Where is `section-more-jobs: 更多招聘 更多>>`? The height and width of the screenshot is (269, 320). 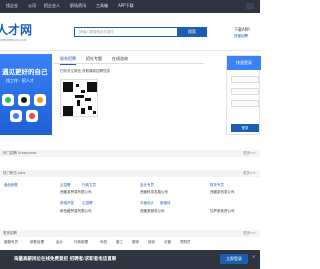
section-more-jobs: 更多招聘 更多>> is located at coordinates (130, 233).